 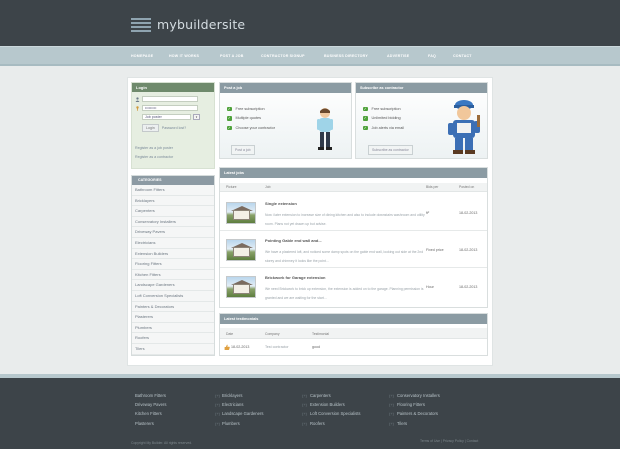 What do you see at coordinates (418, 406) in the screenshot?
I see `footer-link: Flooring Fitters` at bounding box center [418, 406].